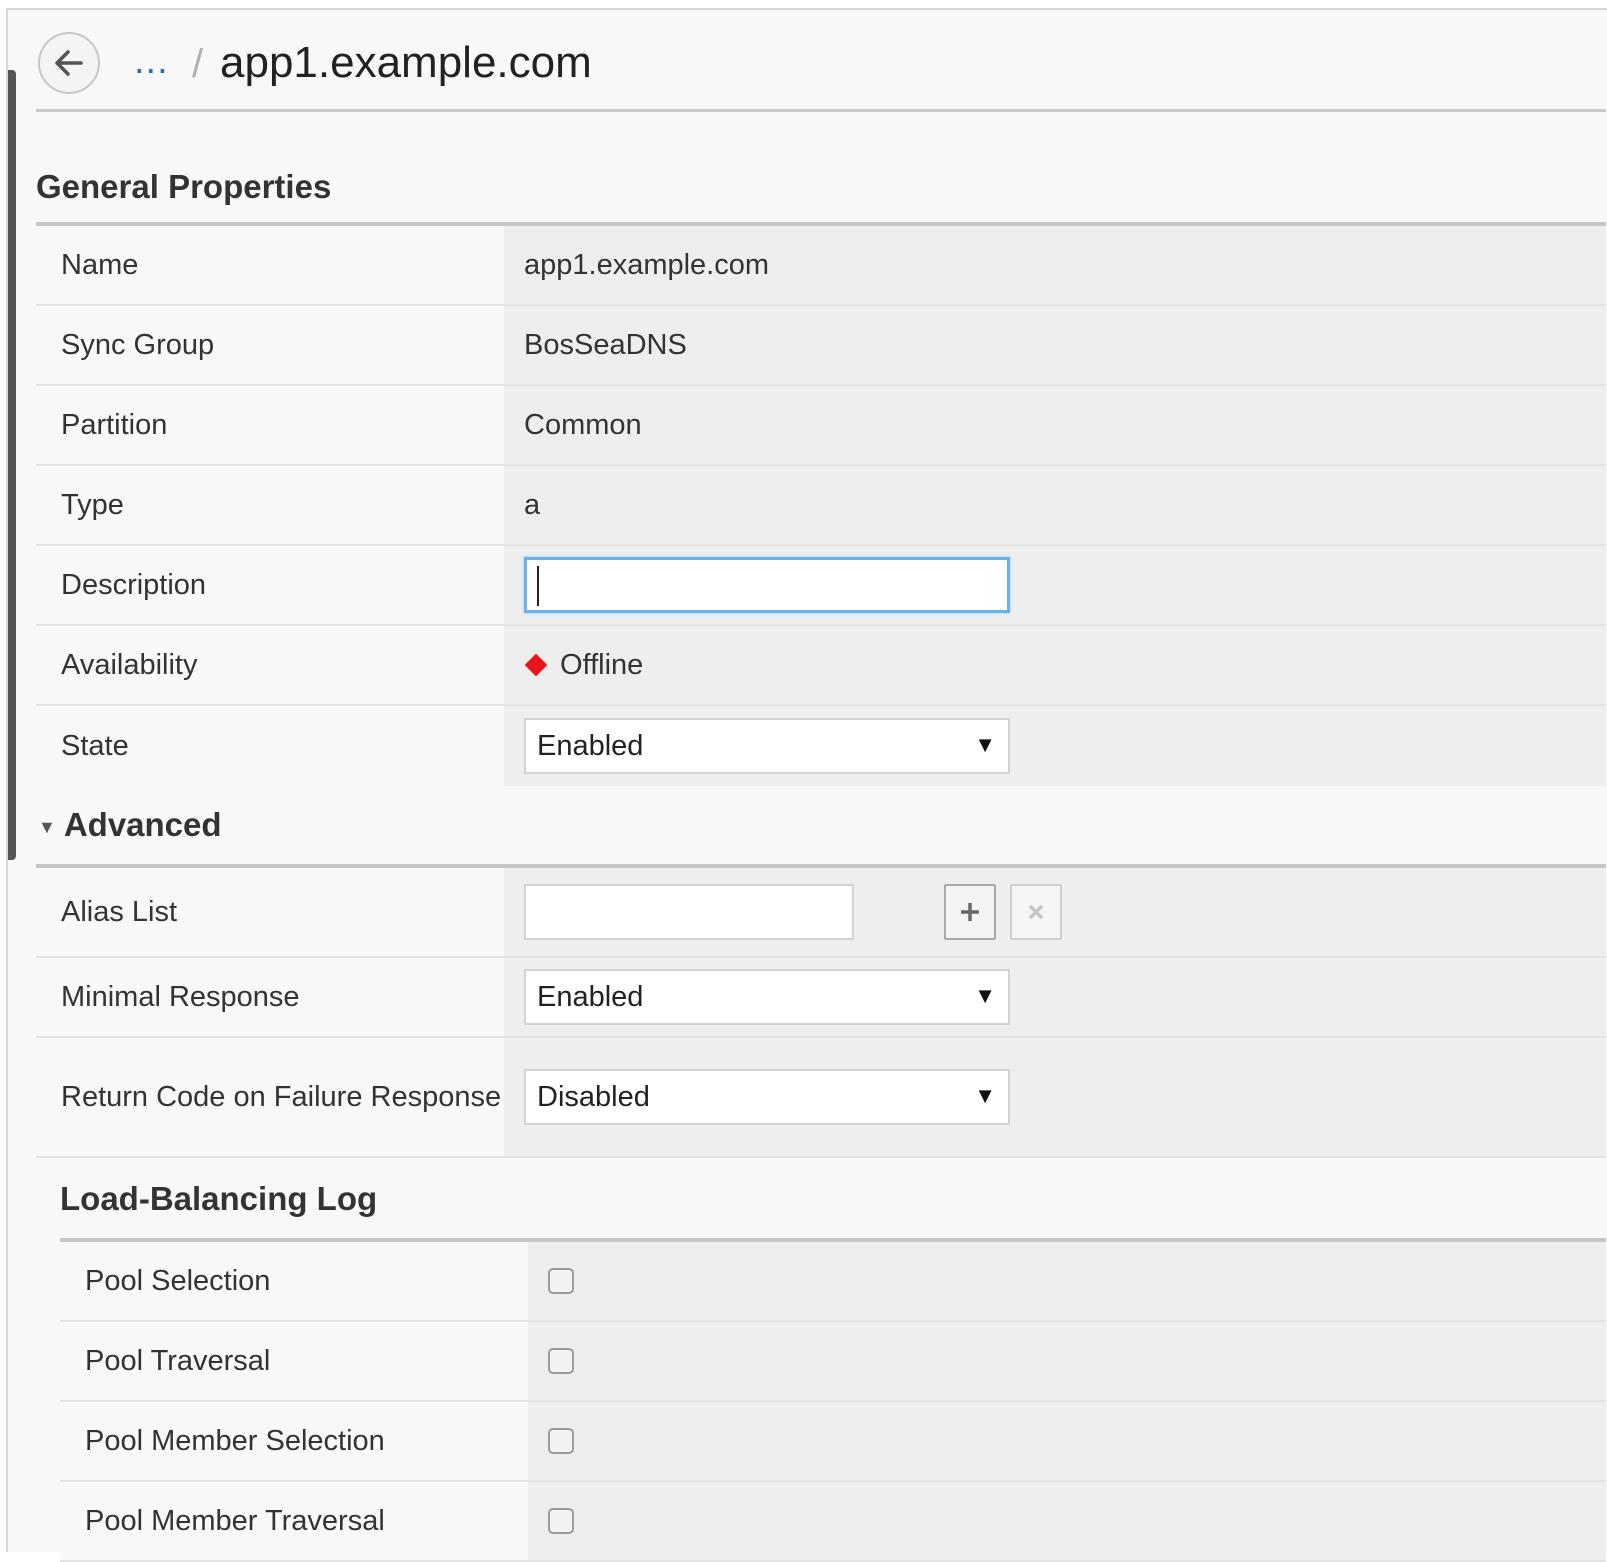 The width and height of the screenshot is (1607, 1562). I want to click on availability-label: Availability, so click(270, 665).